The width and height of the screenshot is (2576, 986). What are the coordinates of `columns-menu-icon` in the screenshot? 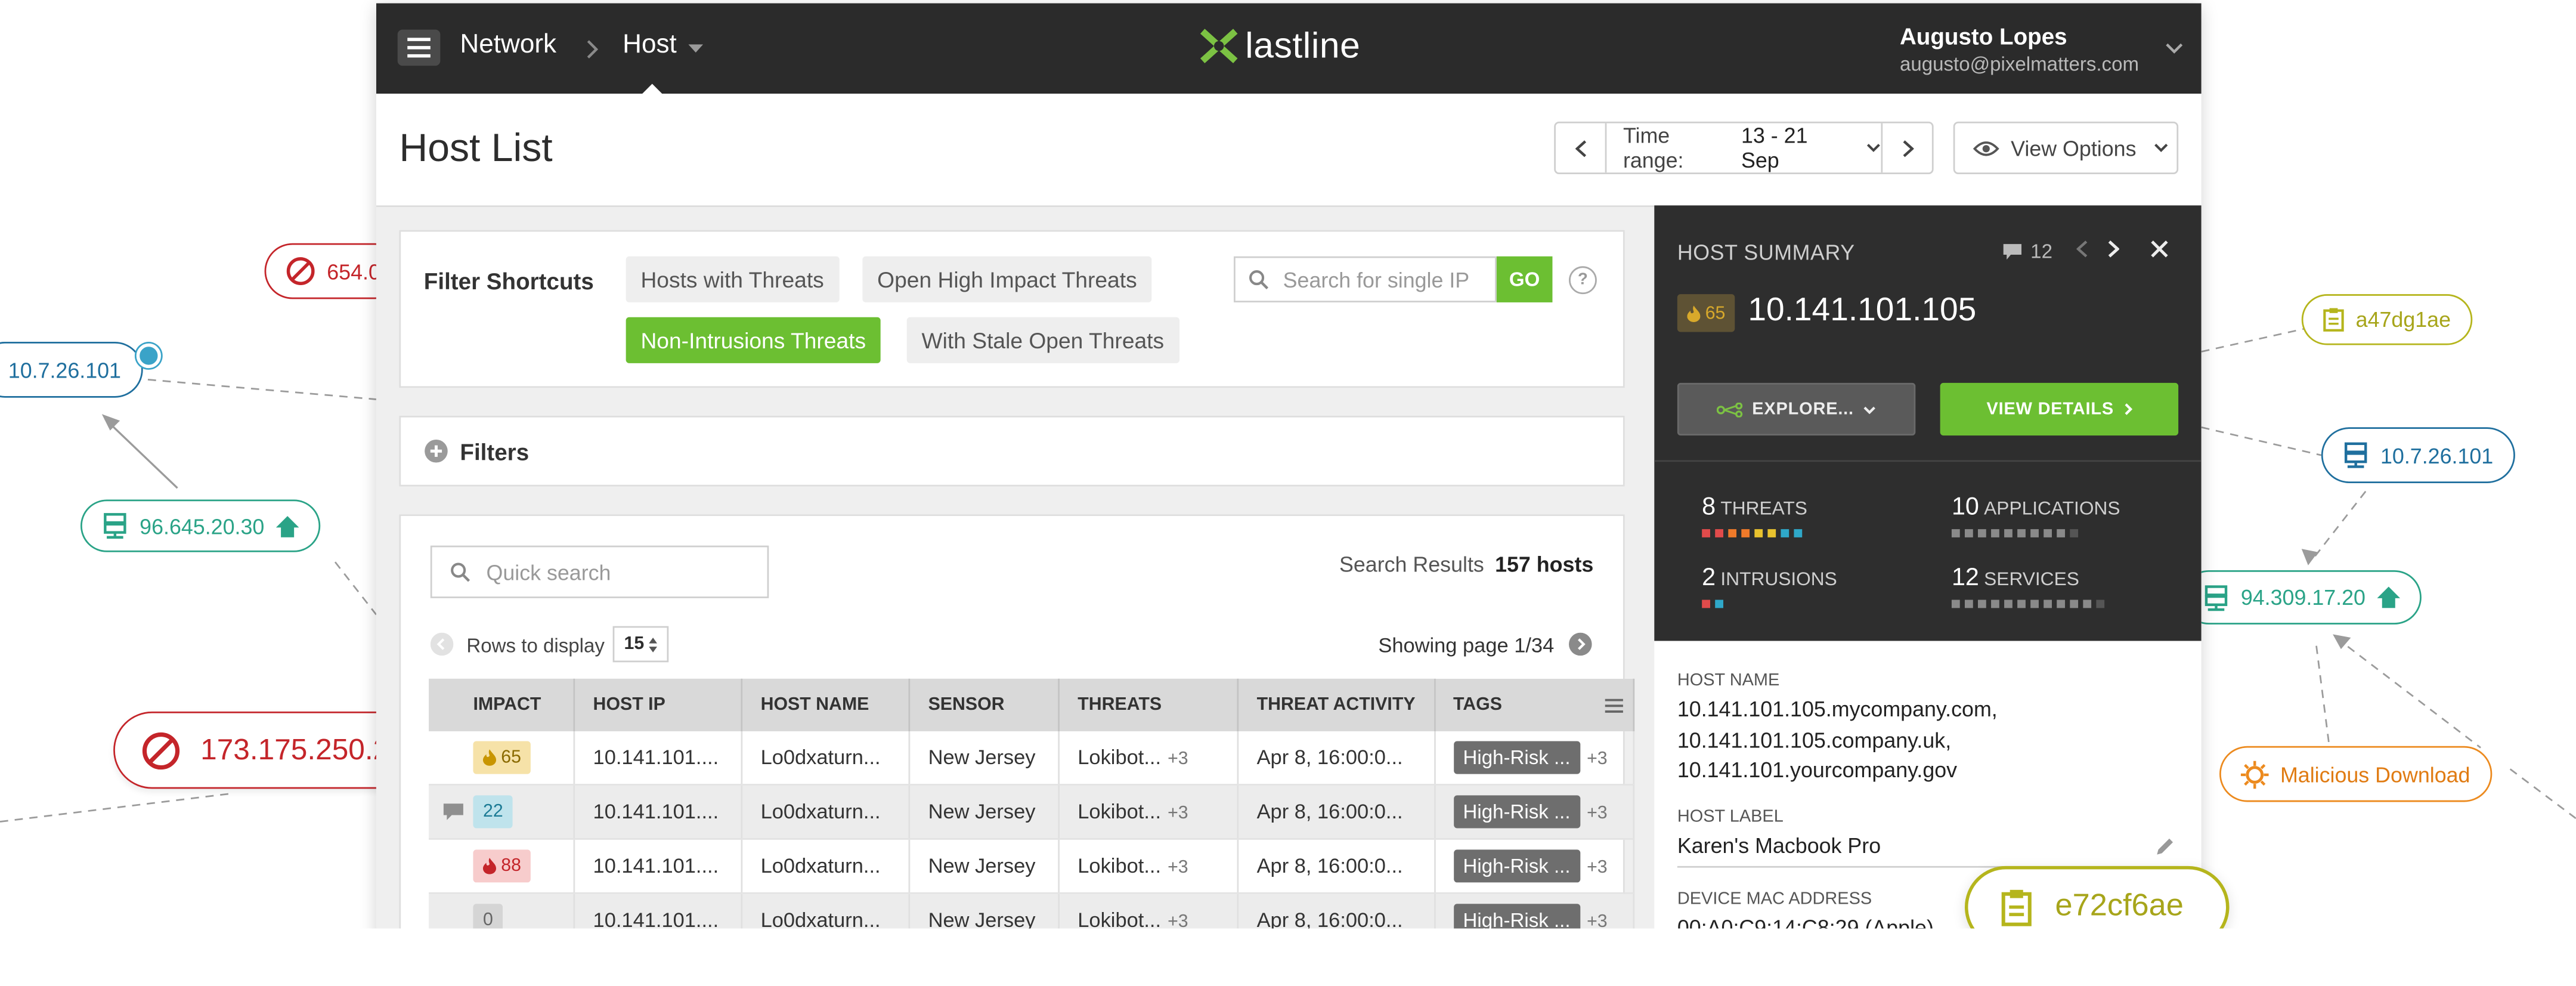 It's located at (1614, 705).